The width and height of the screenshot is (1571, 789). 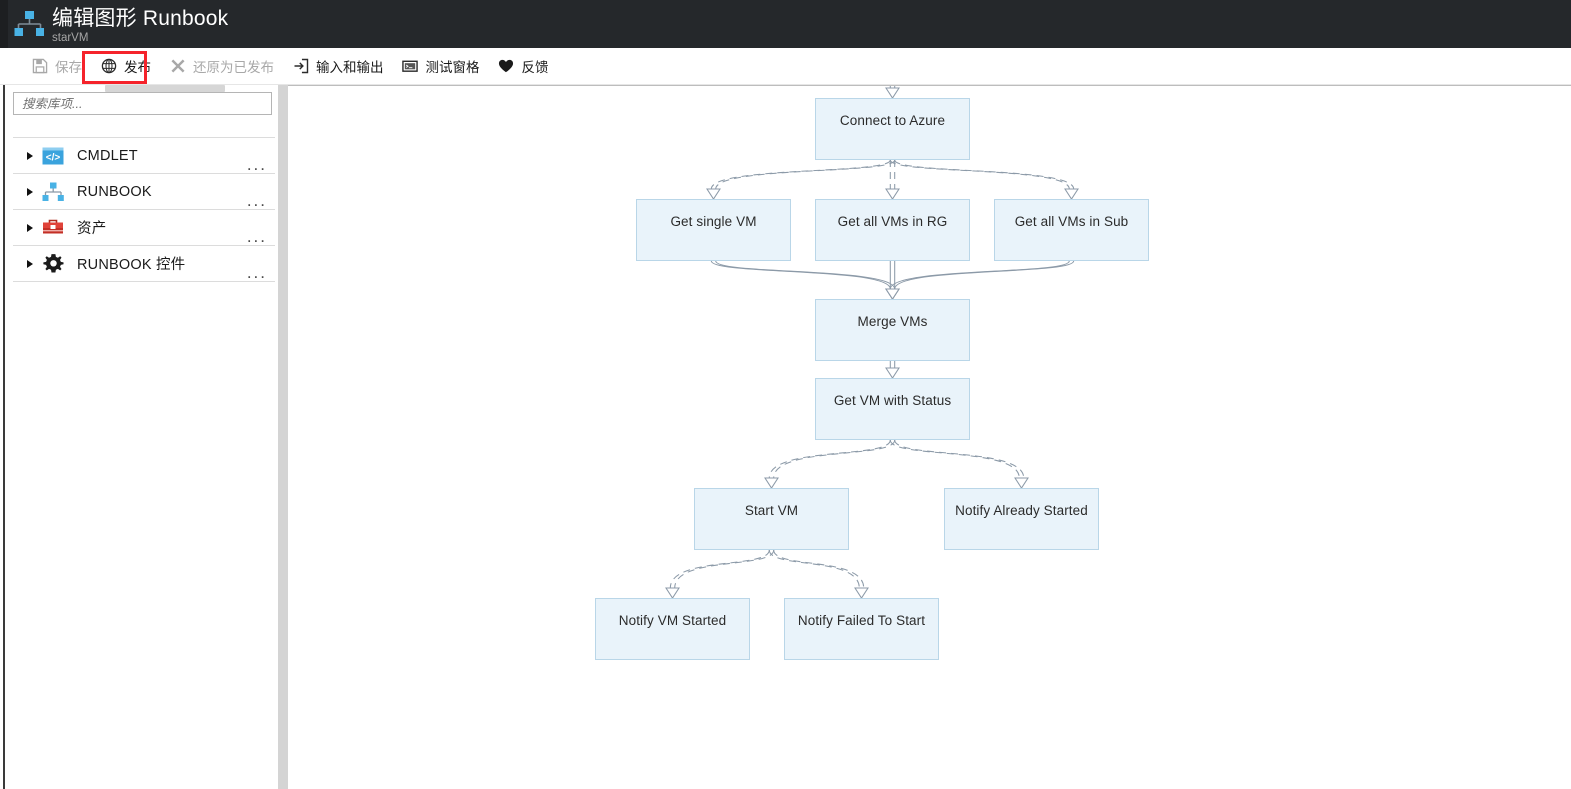 I want to click on sidebar-item-label: RUNBOOK 控件, so click(x=131, y=265).